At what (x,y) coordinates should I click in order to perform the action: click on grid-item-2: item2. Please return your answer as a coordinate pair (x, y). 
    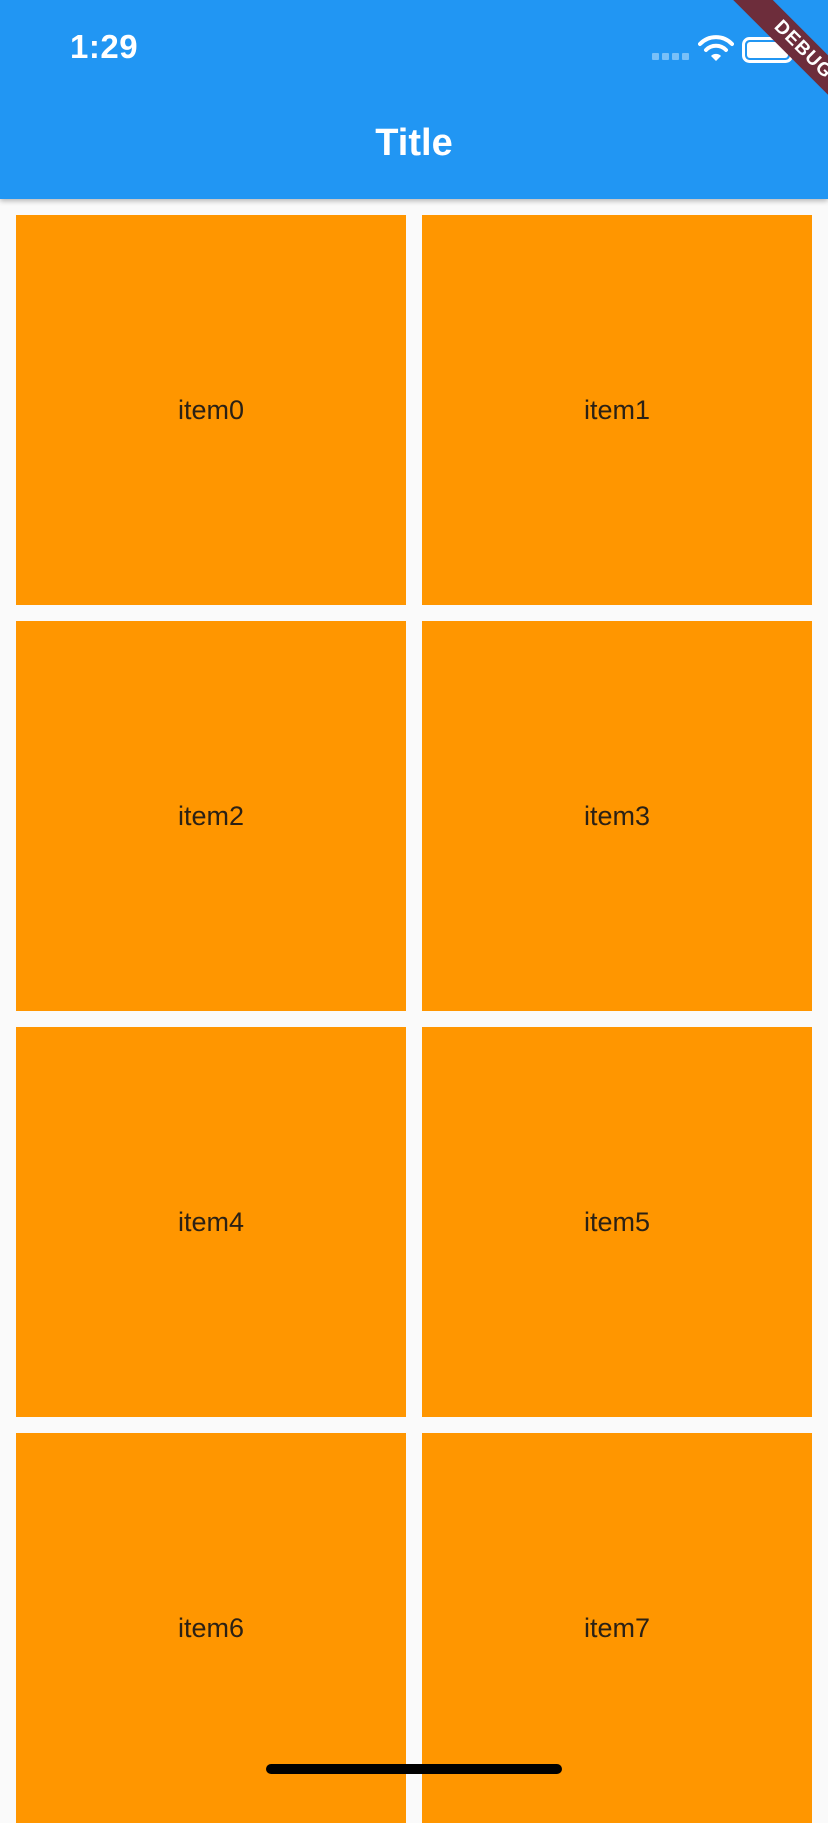
    Looking at the image, I should click on (211, 816).